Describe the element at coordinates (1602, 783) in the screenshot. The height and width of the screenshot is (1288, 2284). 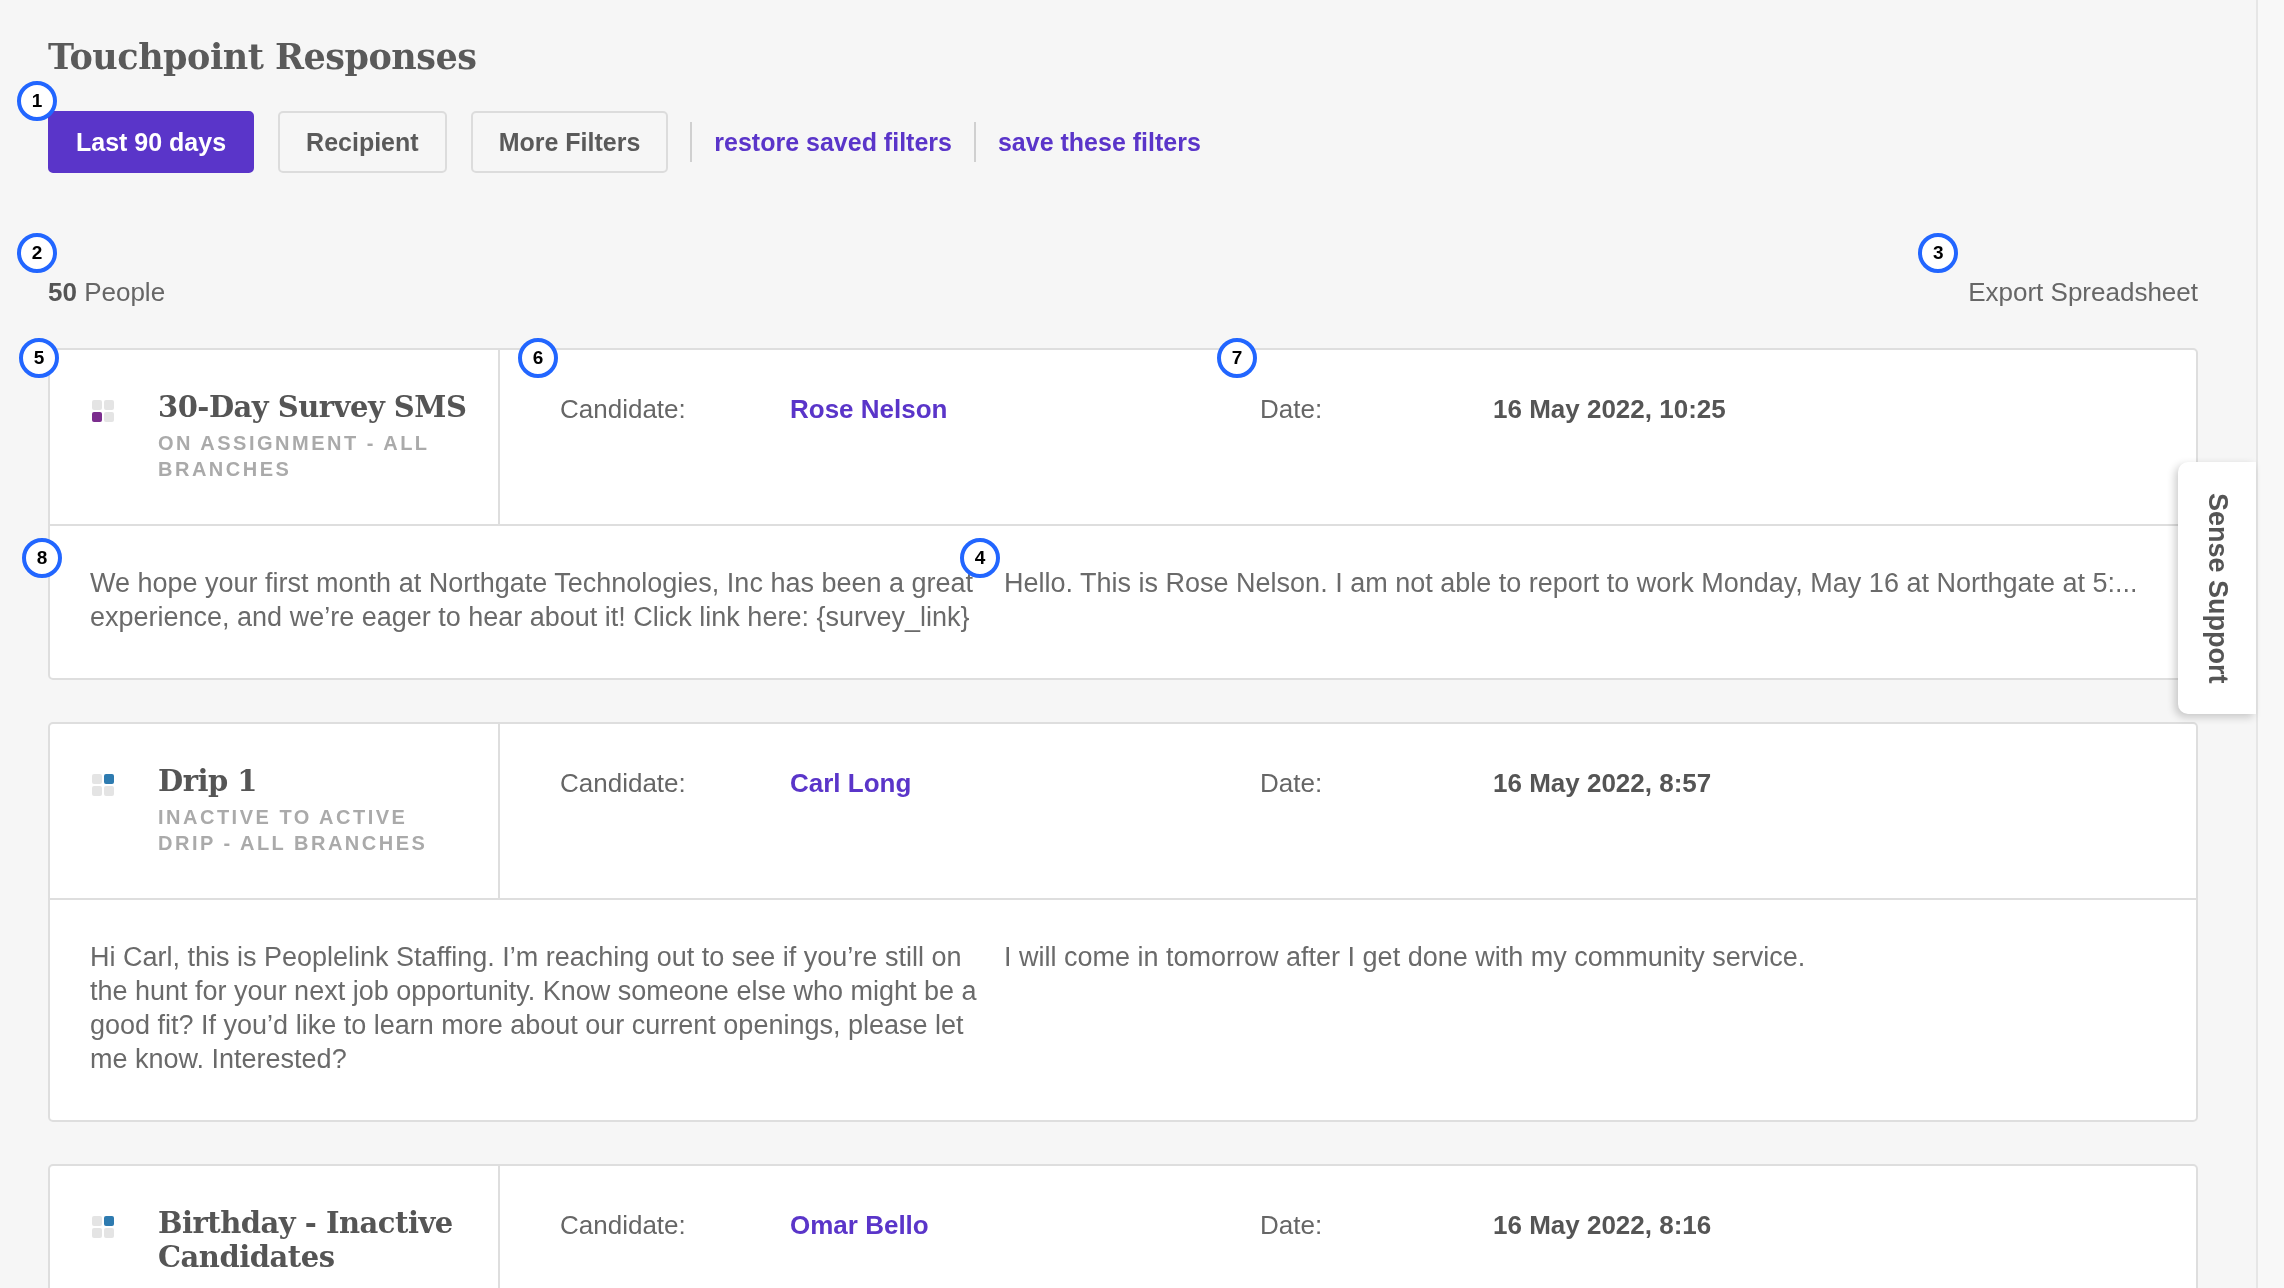
I see `date-value: 16 May 2022, 8:57` at that location.